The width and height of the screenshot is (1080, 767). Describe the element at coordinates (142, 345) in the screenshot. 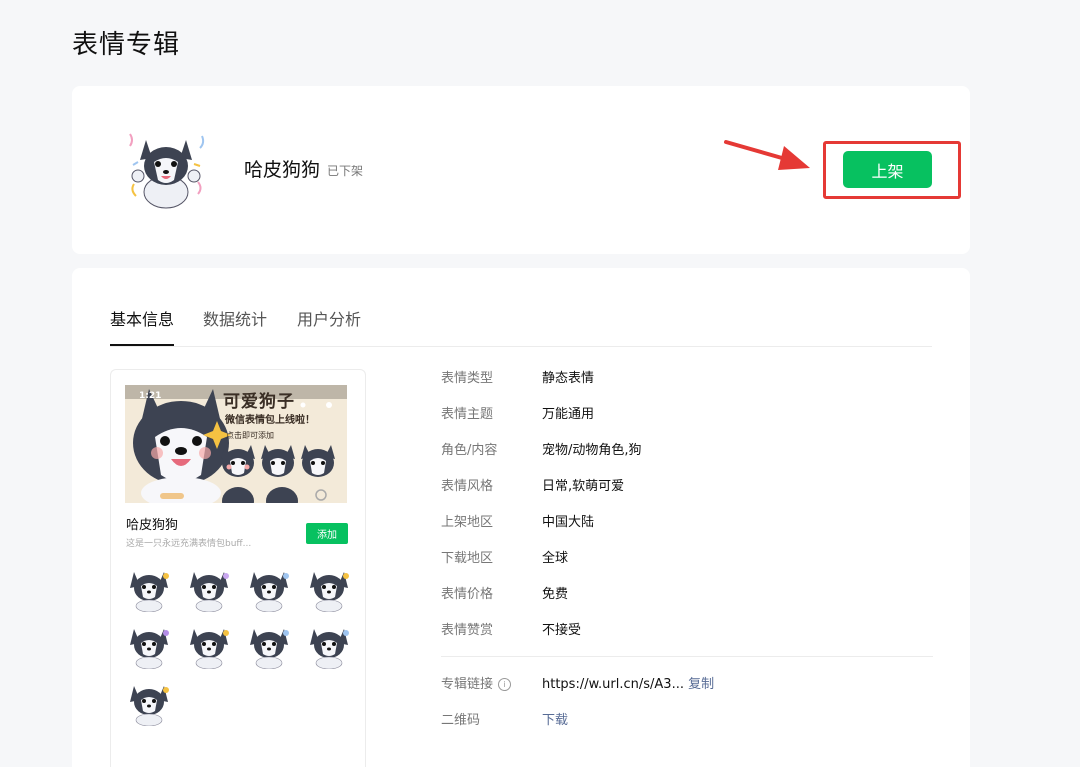

I see `active-tab-indicator` at that location.